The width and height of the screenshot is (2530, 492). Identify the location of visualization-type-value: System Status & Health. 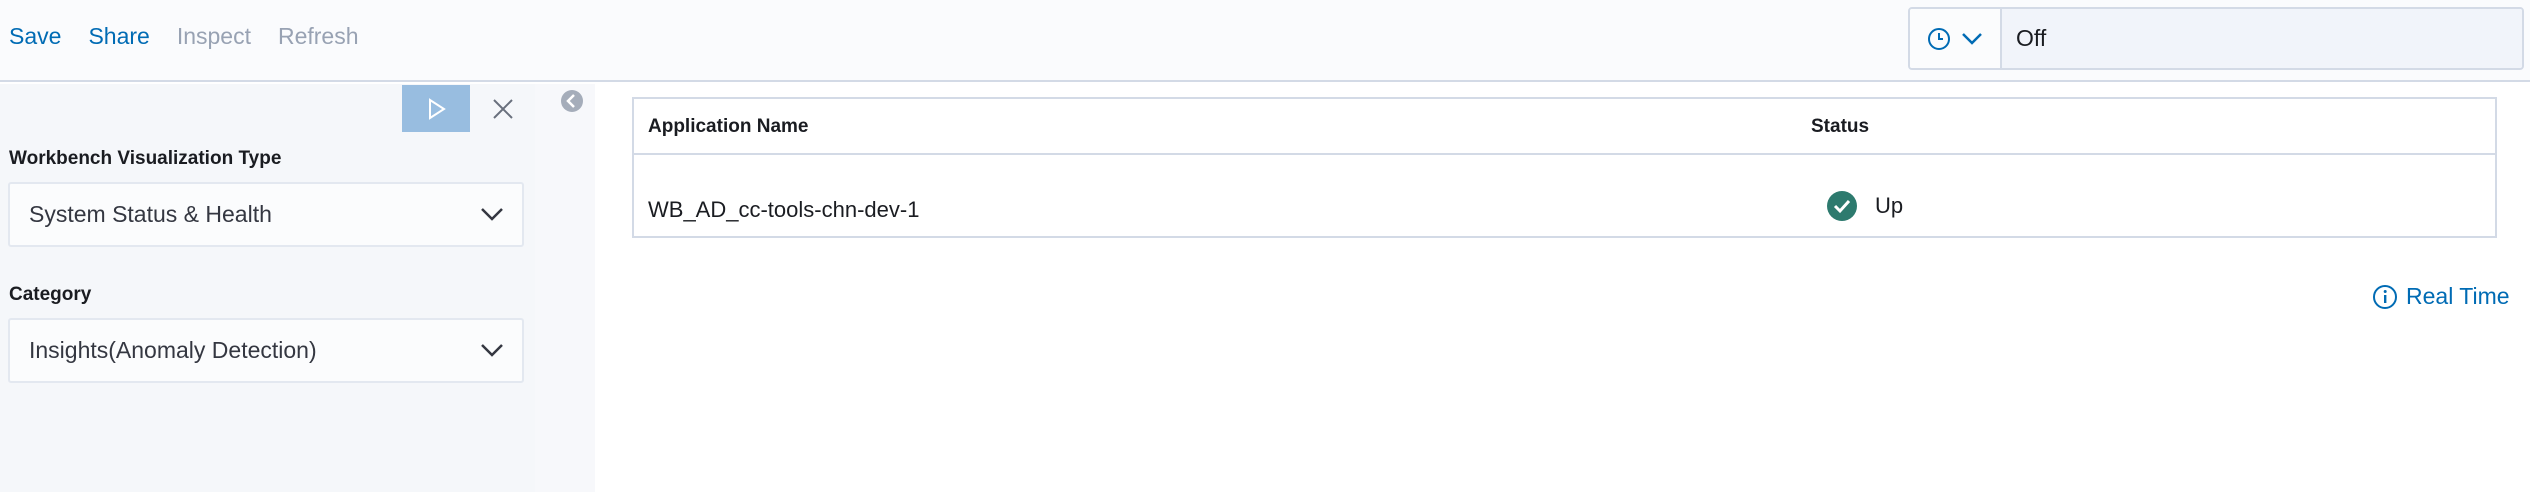
(150, 214).